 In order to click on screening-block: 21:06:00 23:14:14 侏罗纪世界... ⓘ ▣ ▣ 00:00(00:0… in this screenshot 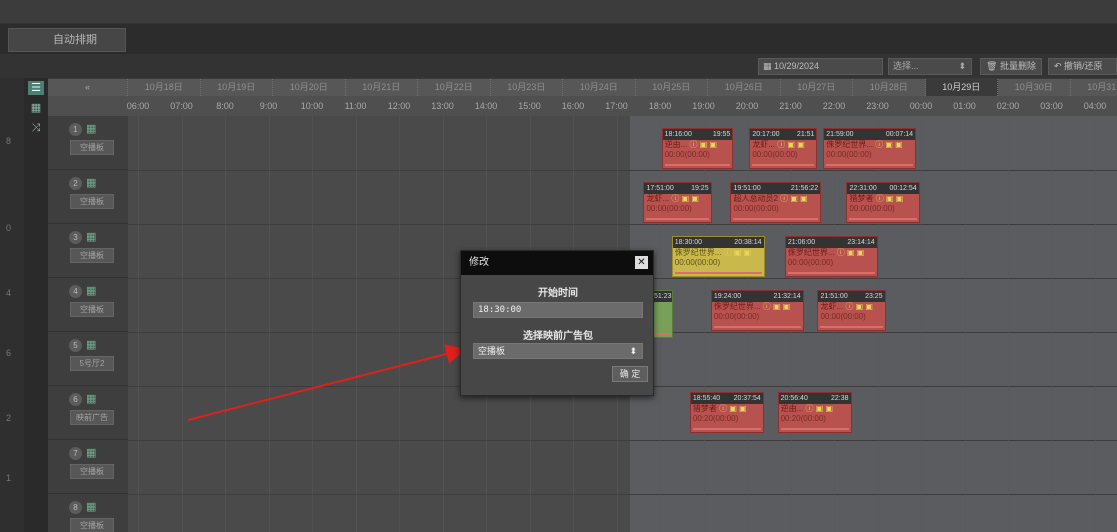, I will do `click(831, 256)`.